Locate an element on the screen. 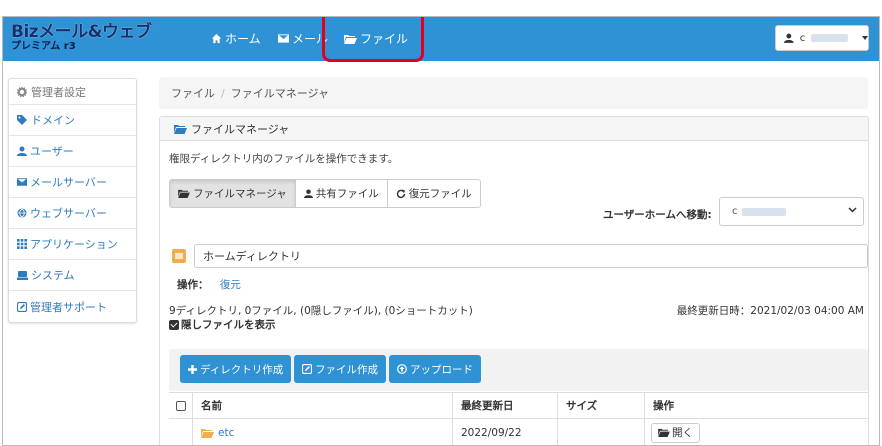 This screenshot has width=882, height=446. directory-path-field: ホームディレクトリ is located at coordinates (531, 256).